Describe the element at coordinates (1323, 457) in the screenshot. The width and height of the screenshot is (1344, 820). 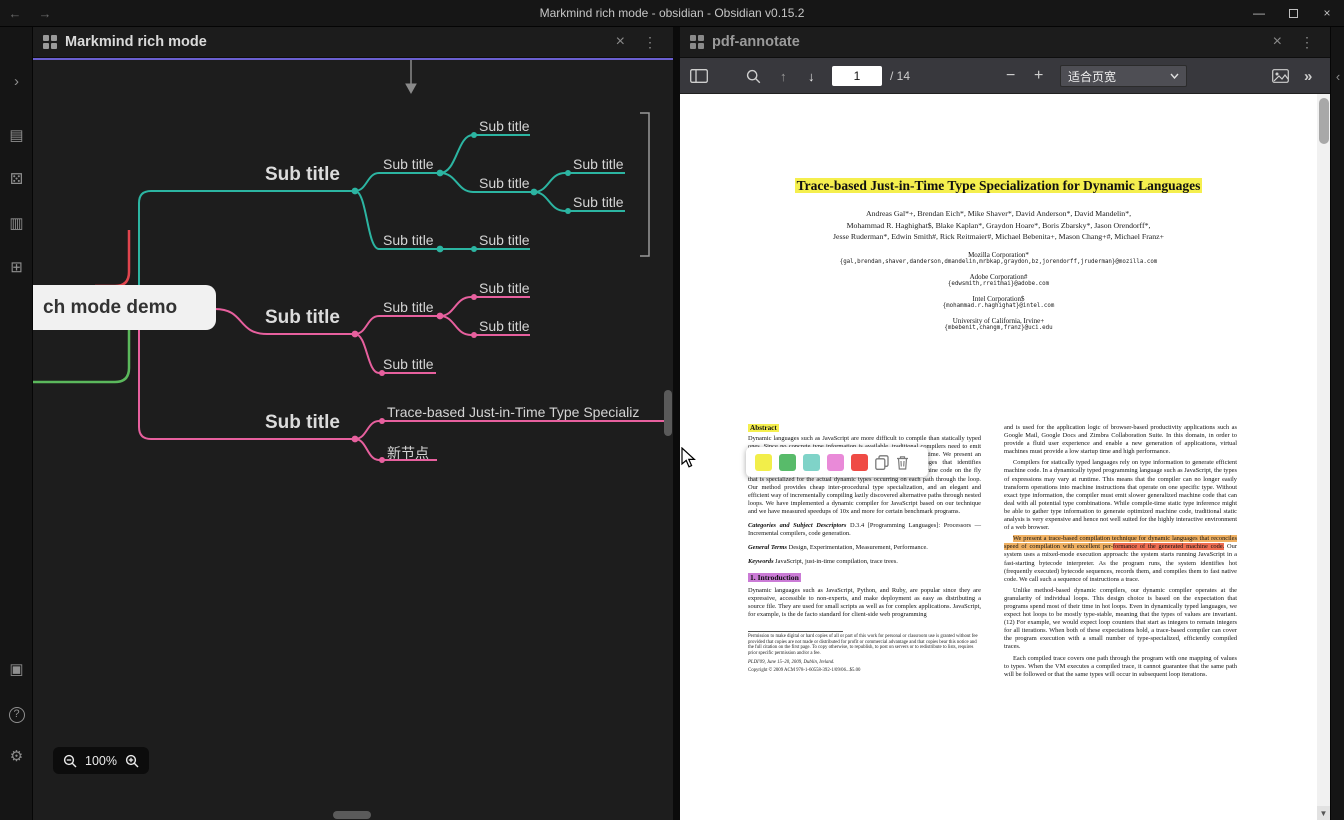
I see `pdf-scrollbar-track: ▼` at that location.